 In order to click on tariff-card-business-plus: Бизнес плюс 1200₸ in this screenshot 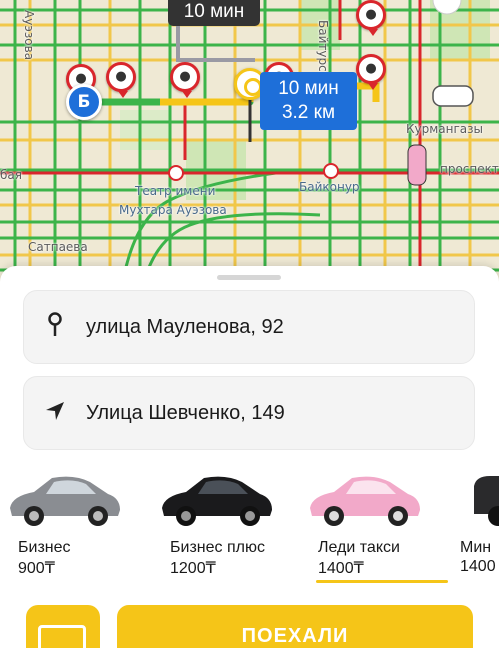, I will do `click(226, 521)`.